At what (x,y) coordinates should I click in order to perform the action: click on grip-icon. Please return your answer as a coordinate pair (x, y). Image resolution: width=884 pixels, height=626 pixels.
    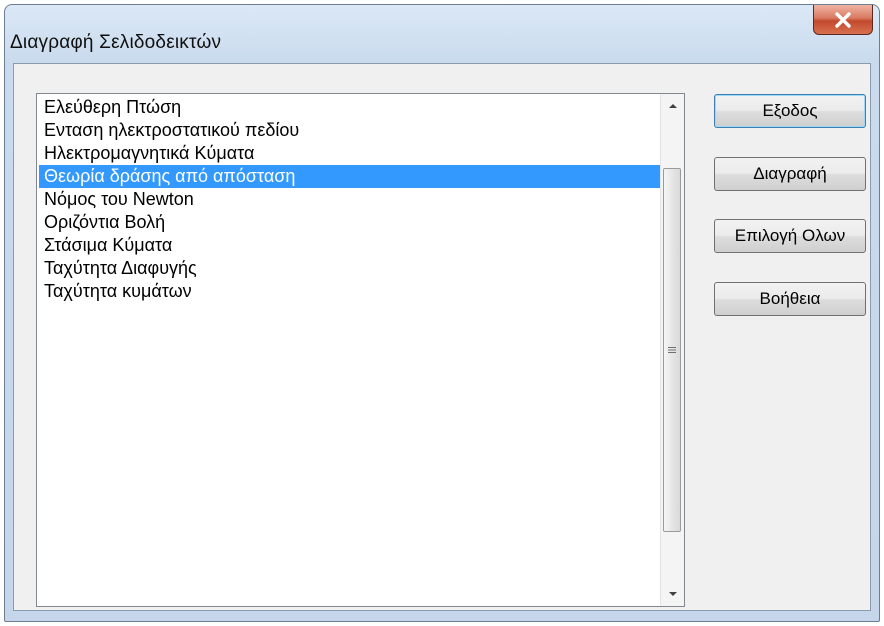
    Looking at the image, I should click on (672, 350).